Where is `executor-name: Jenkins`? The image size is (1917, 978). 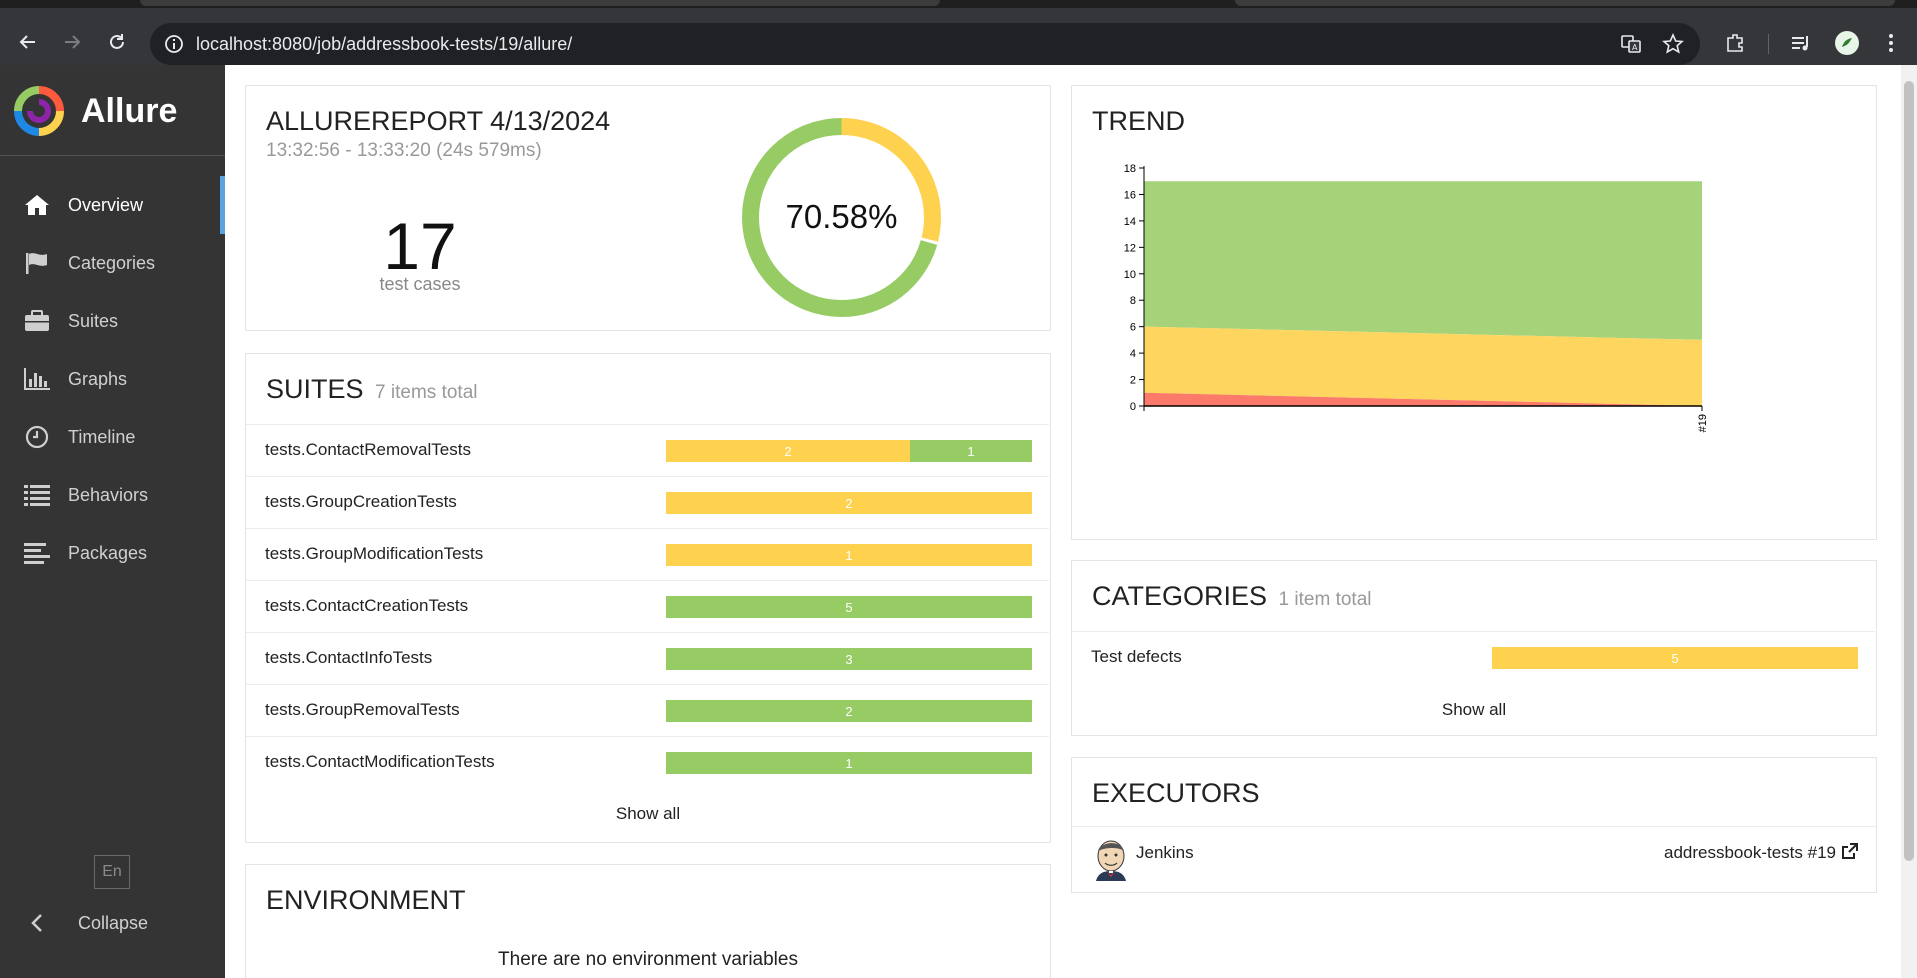
executor-name: Jenkins is located at coordinates (1165, 852).